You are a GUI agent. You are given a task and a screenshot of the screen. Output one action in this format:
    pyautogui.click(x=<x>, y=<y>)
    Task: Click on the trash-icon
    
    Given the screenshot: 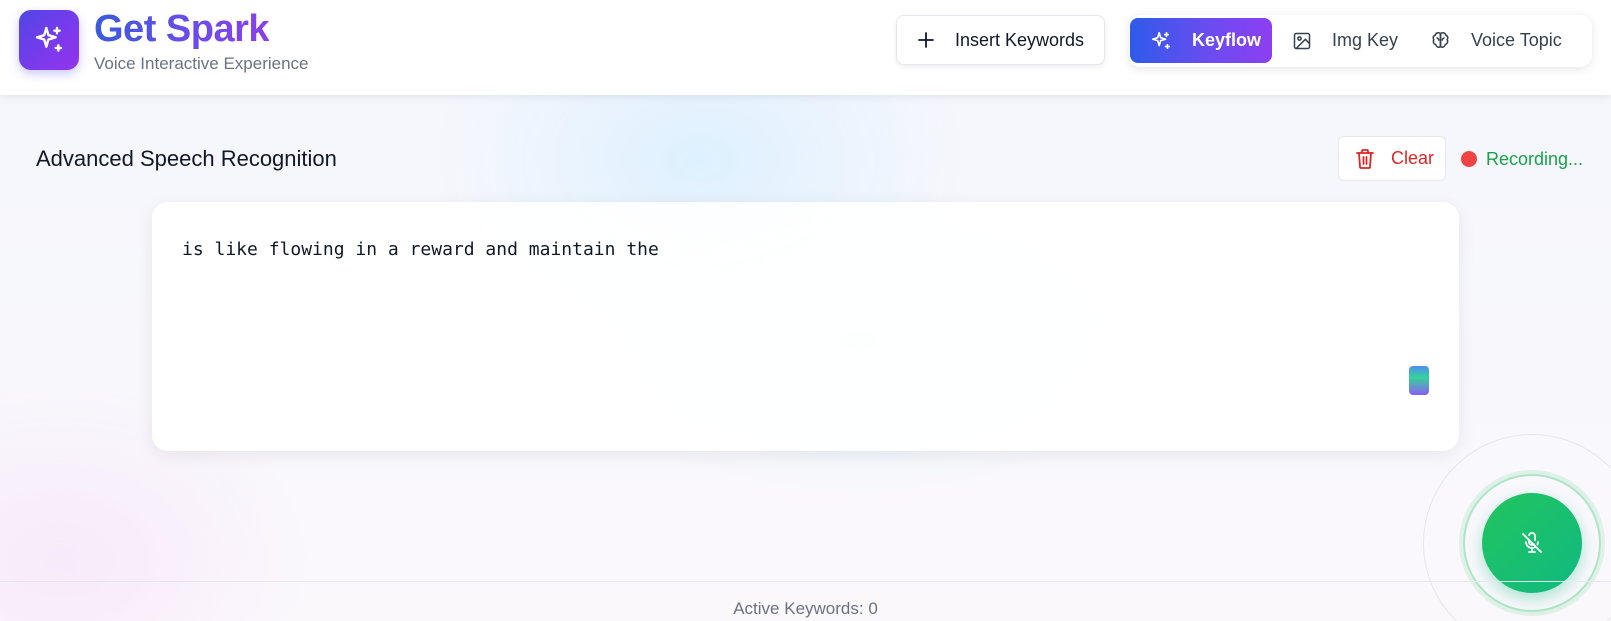 What is the action you would take?
    pyautogui.click(x=1365, y=159)
    